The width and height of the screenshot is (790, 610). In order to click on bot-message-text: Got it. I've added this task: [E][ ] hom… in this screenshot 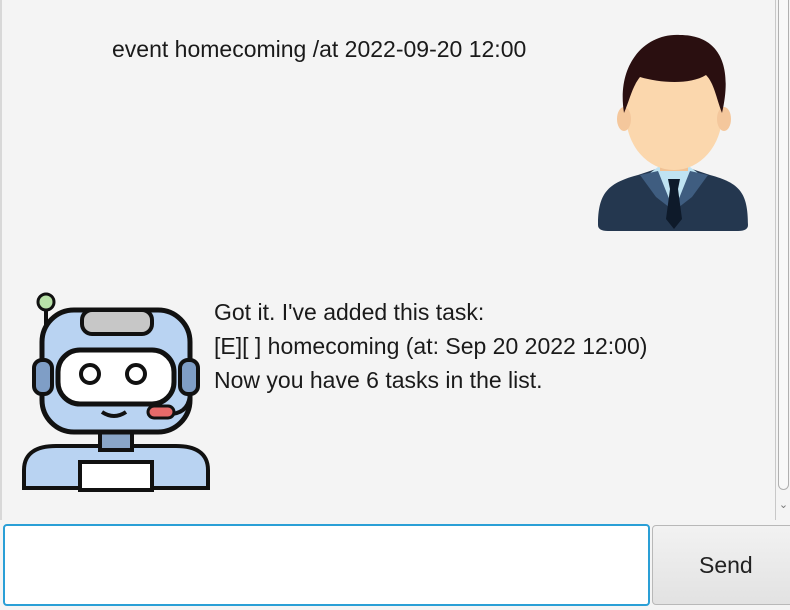, I will do `click(431, 346)`.